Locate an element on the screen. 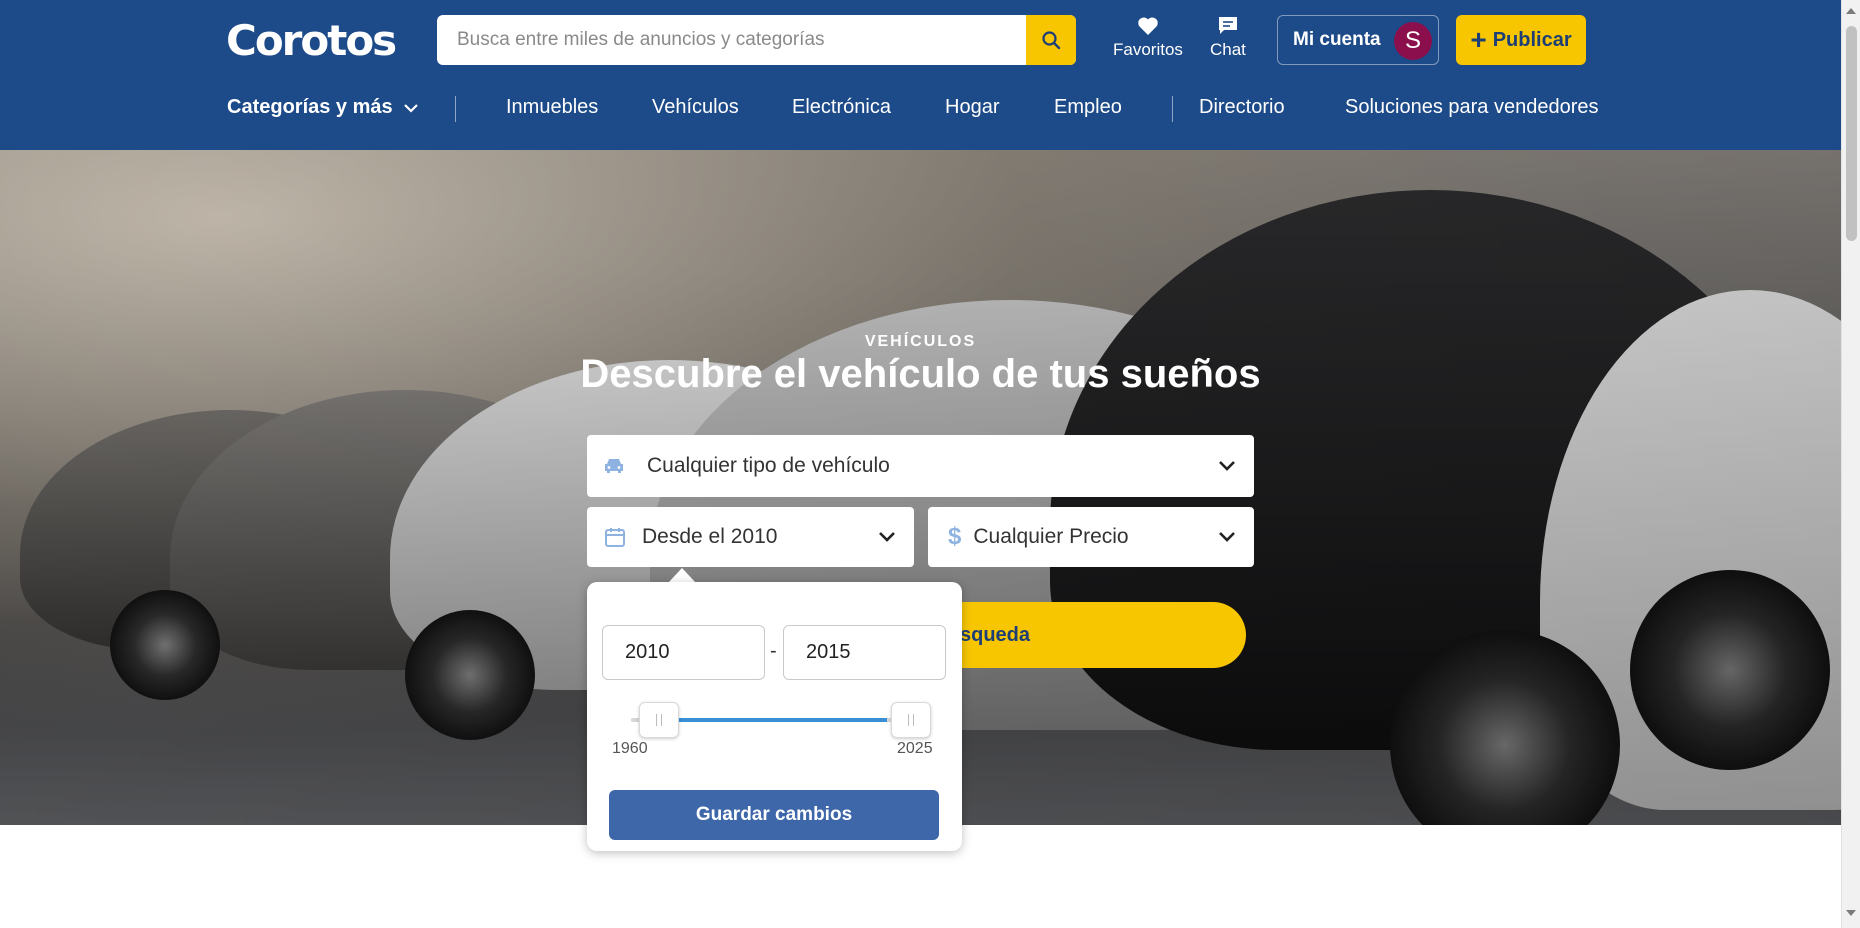  favorites-label: Favoritos is located at coordinates (1148, 49).